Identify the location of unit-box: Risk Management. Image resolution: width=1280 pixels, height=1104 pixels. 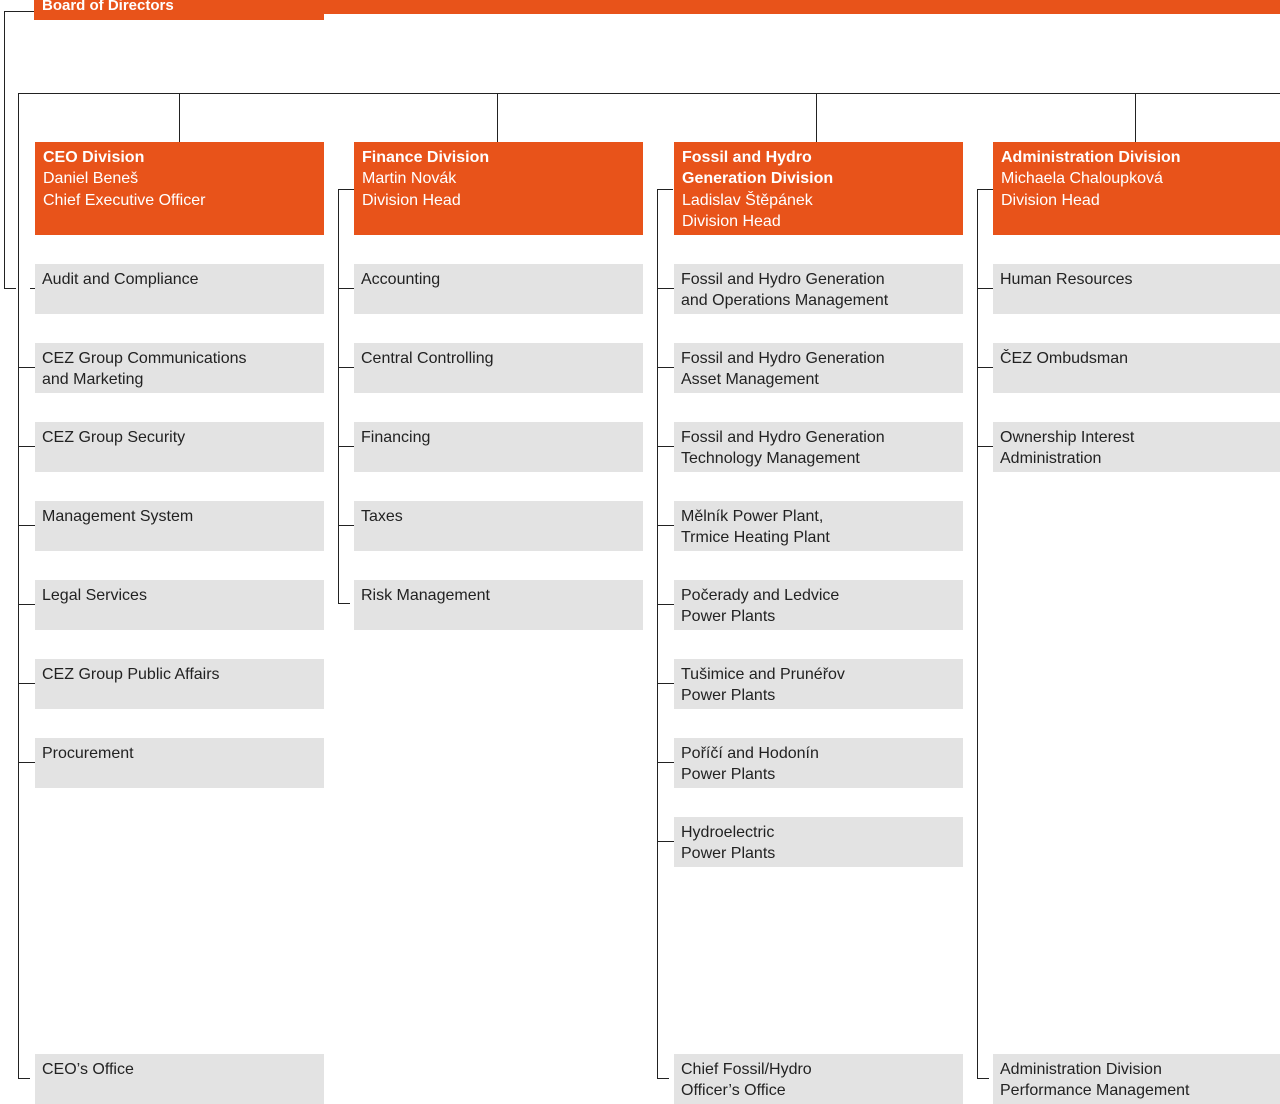
(498, 605).